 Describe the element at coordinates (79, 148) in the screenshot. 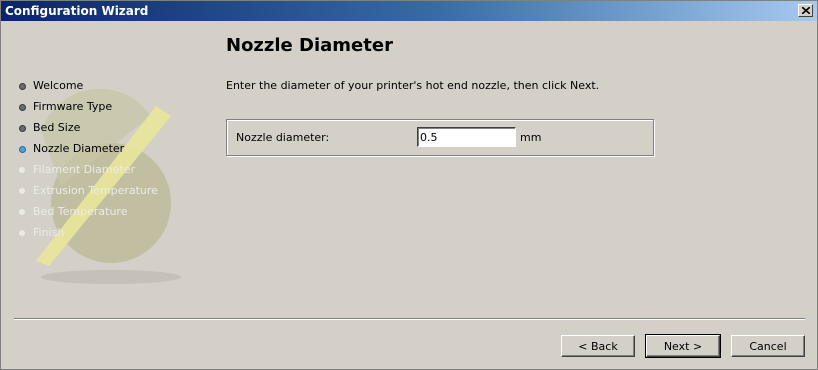

I see `step-label: Nozzle Diameter` at that location.